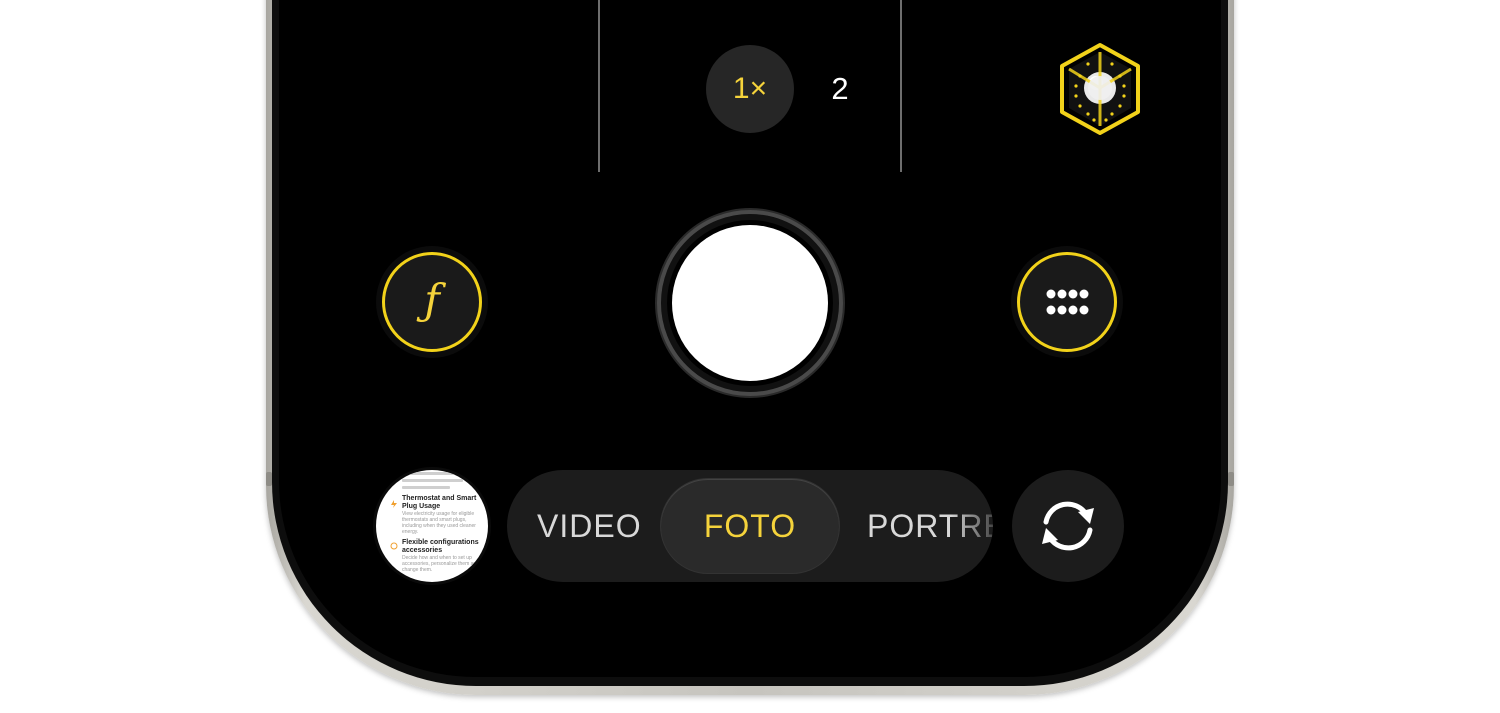 The image size is (1500, 713). I want to click on mode-portrait: PORTRE, so click(930, 526).